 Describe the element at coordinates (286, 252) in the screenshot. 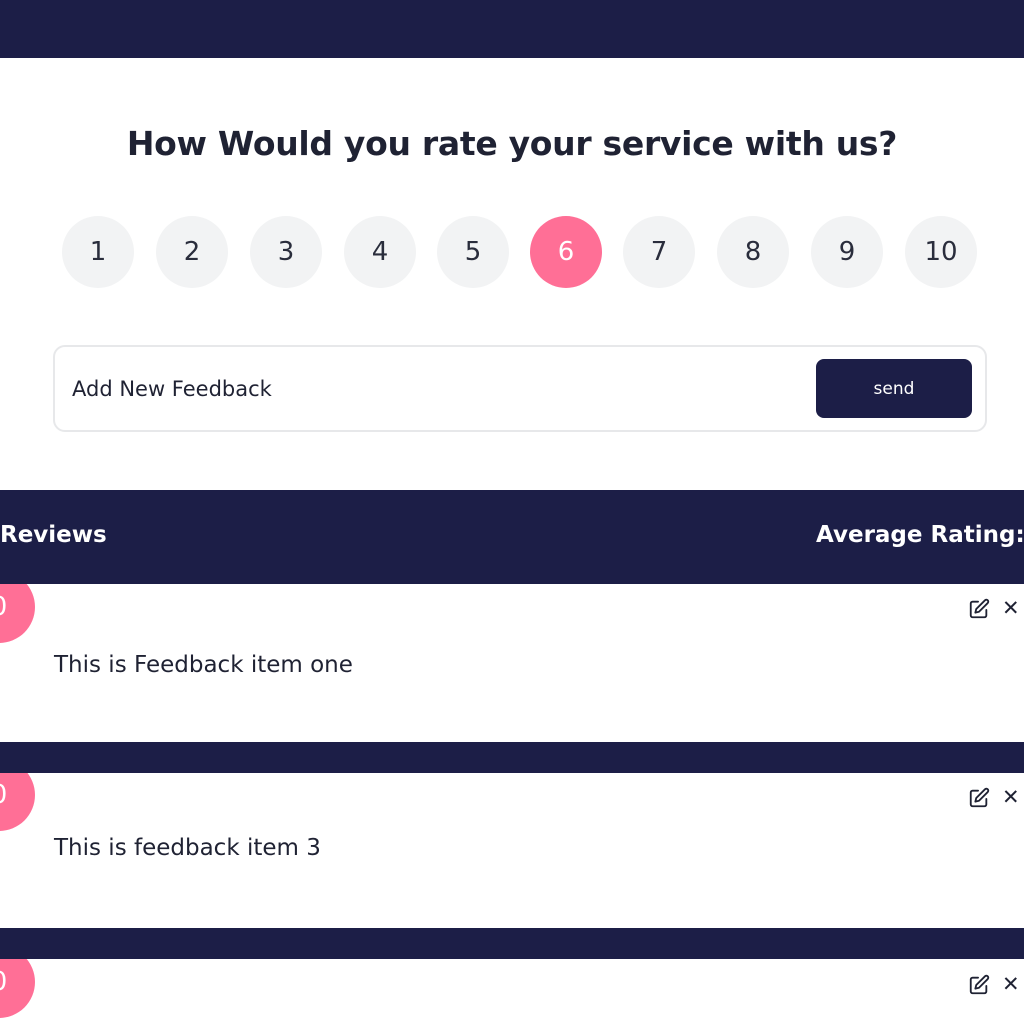

I see `rating-option-3: 3` at that location.